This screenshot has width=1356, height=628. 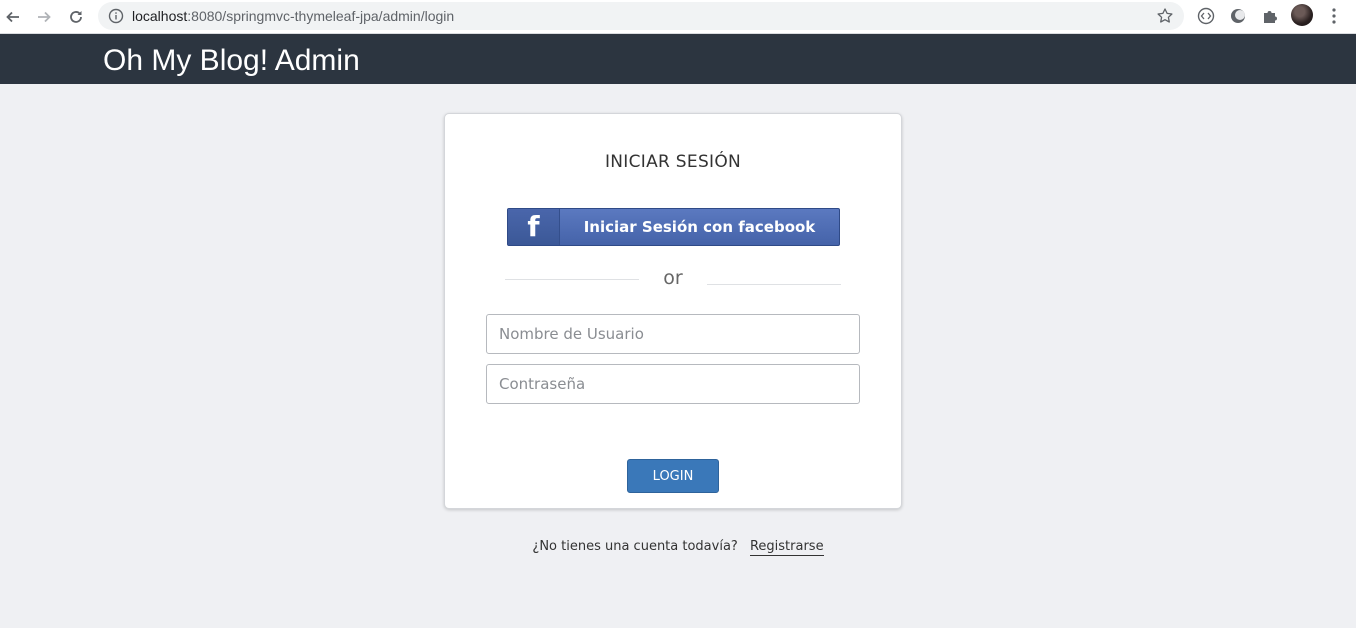 I want to click on profile-avatar, so click(x=1302, y=15).